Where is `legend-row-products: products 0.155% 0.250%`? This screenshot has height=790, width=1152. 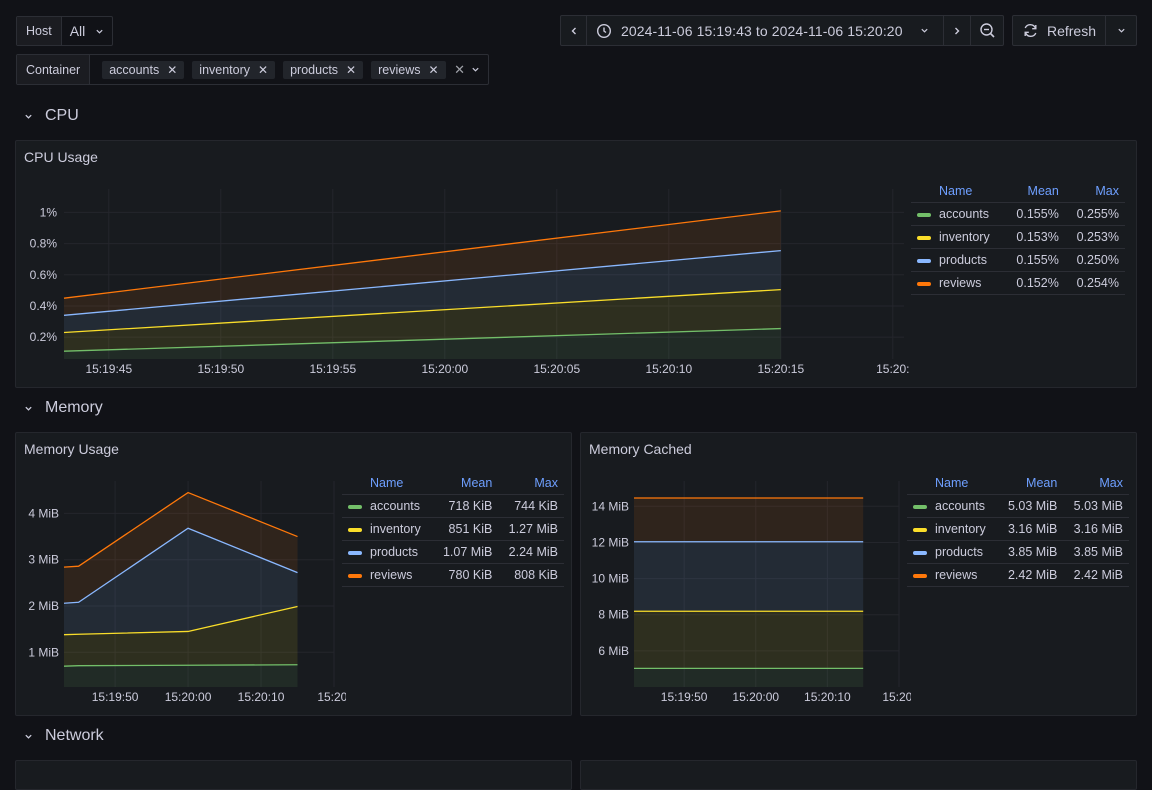
legend-row-products: products 0.155% 0.250% is located at coordinates (1018, 260).